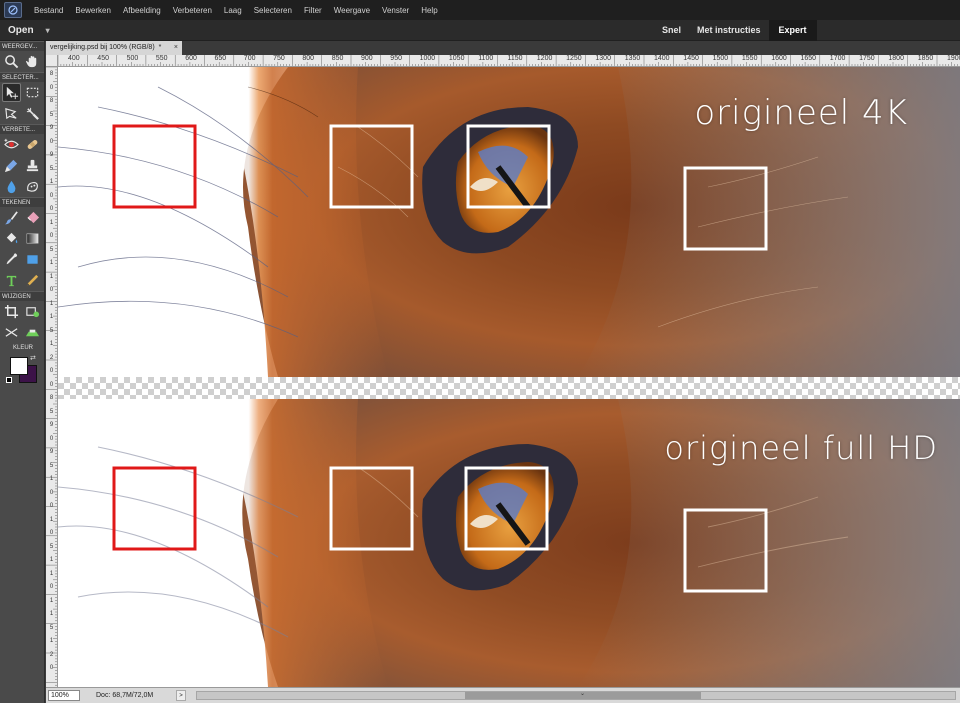  Describe the element at coordinates (32, 217) in the screenshot. I see `eraser-tool-icon` at that location.